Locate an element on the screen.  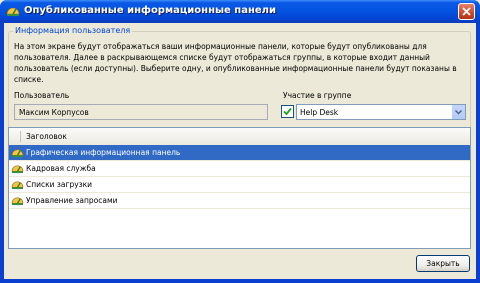
title-bar: Опубликованные информационные панели is located at coordinates (240, 11).